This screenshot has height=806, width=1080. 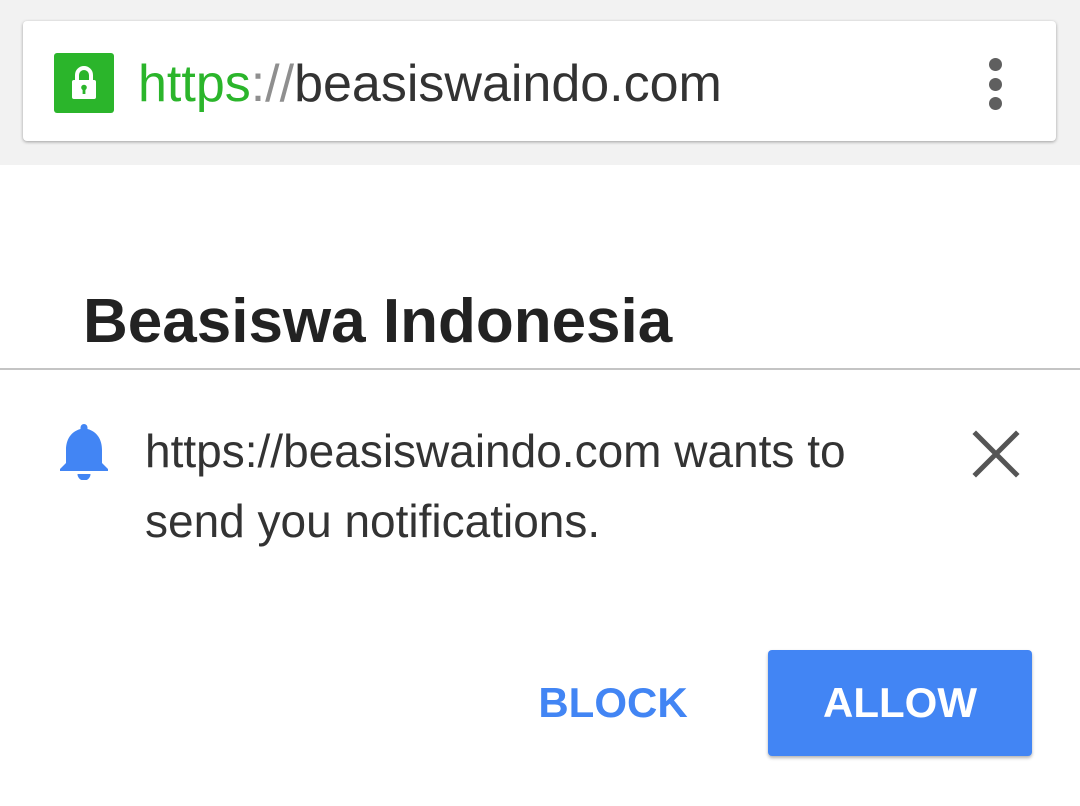 I want to click on lock-icon, so click(x=84, y=83).